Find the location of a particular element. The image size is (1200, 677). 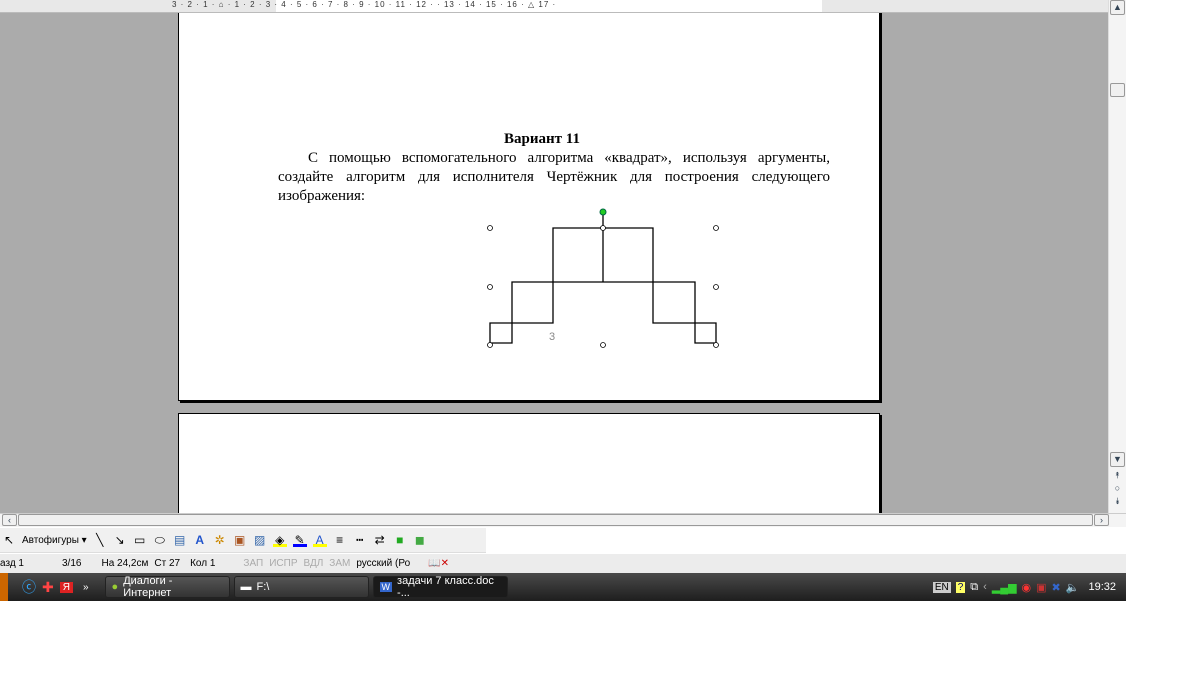

volume-icon: 🔈 is located at coordinates (1073, 587).